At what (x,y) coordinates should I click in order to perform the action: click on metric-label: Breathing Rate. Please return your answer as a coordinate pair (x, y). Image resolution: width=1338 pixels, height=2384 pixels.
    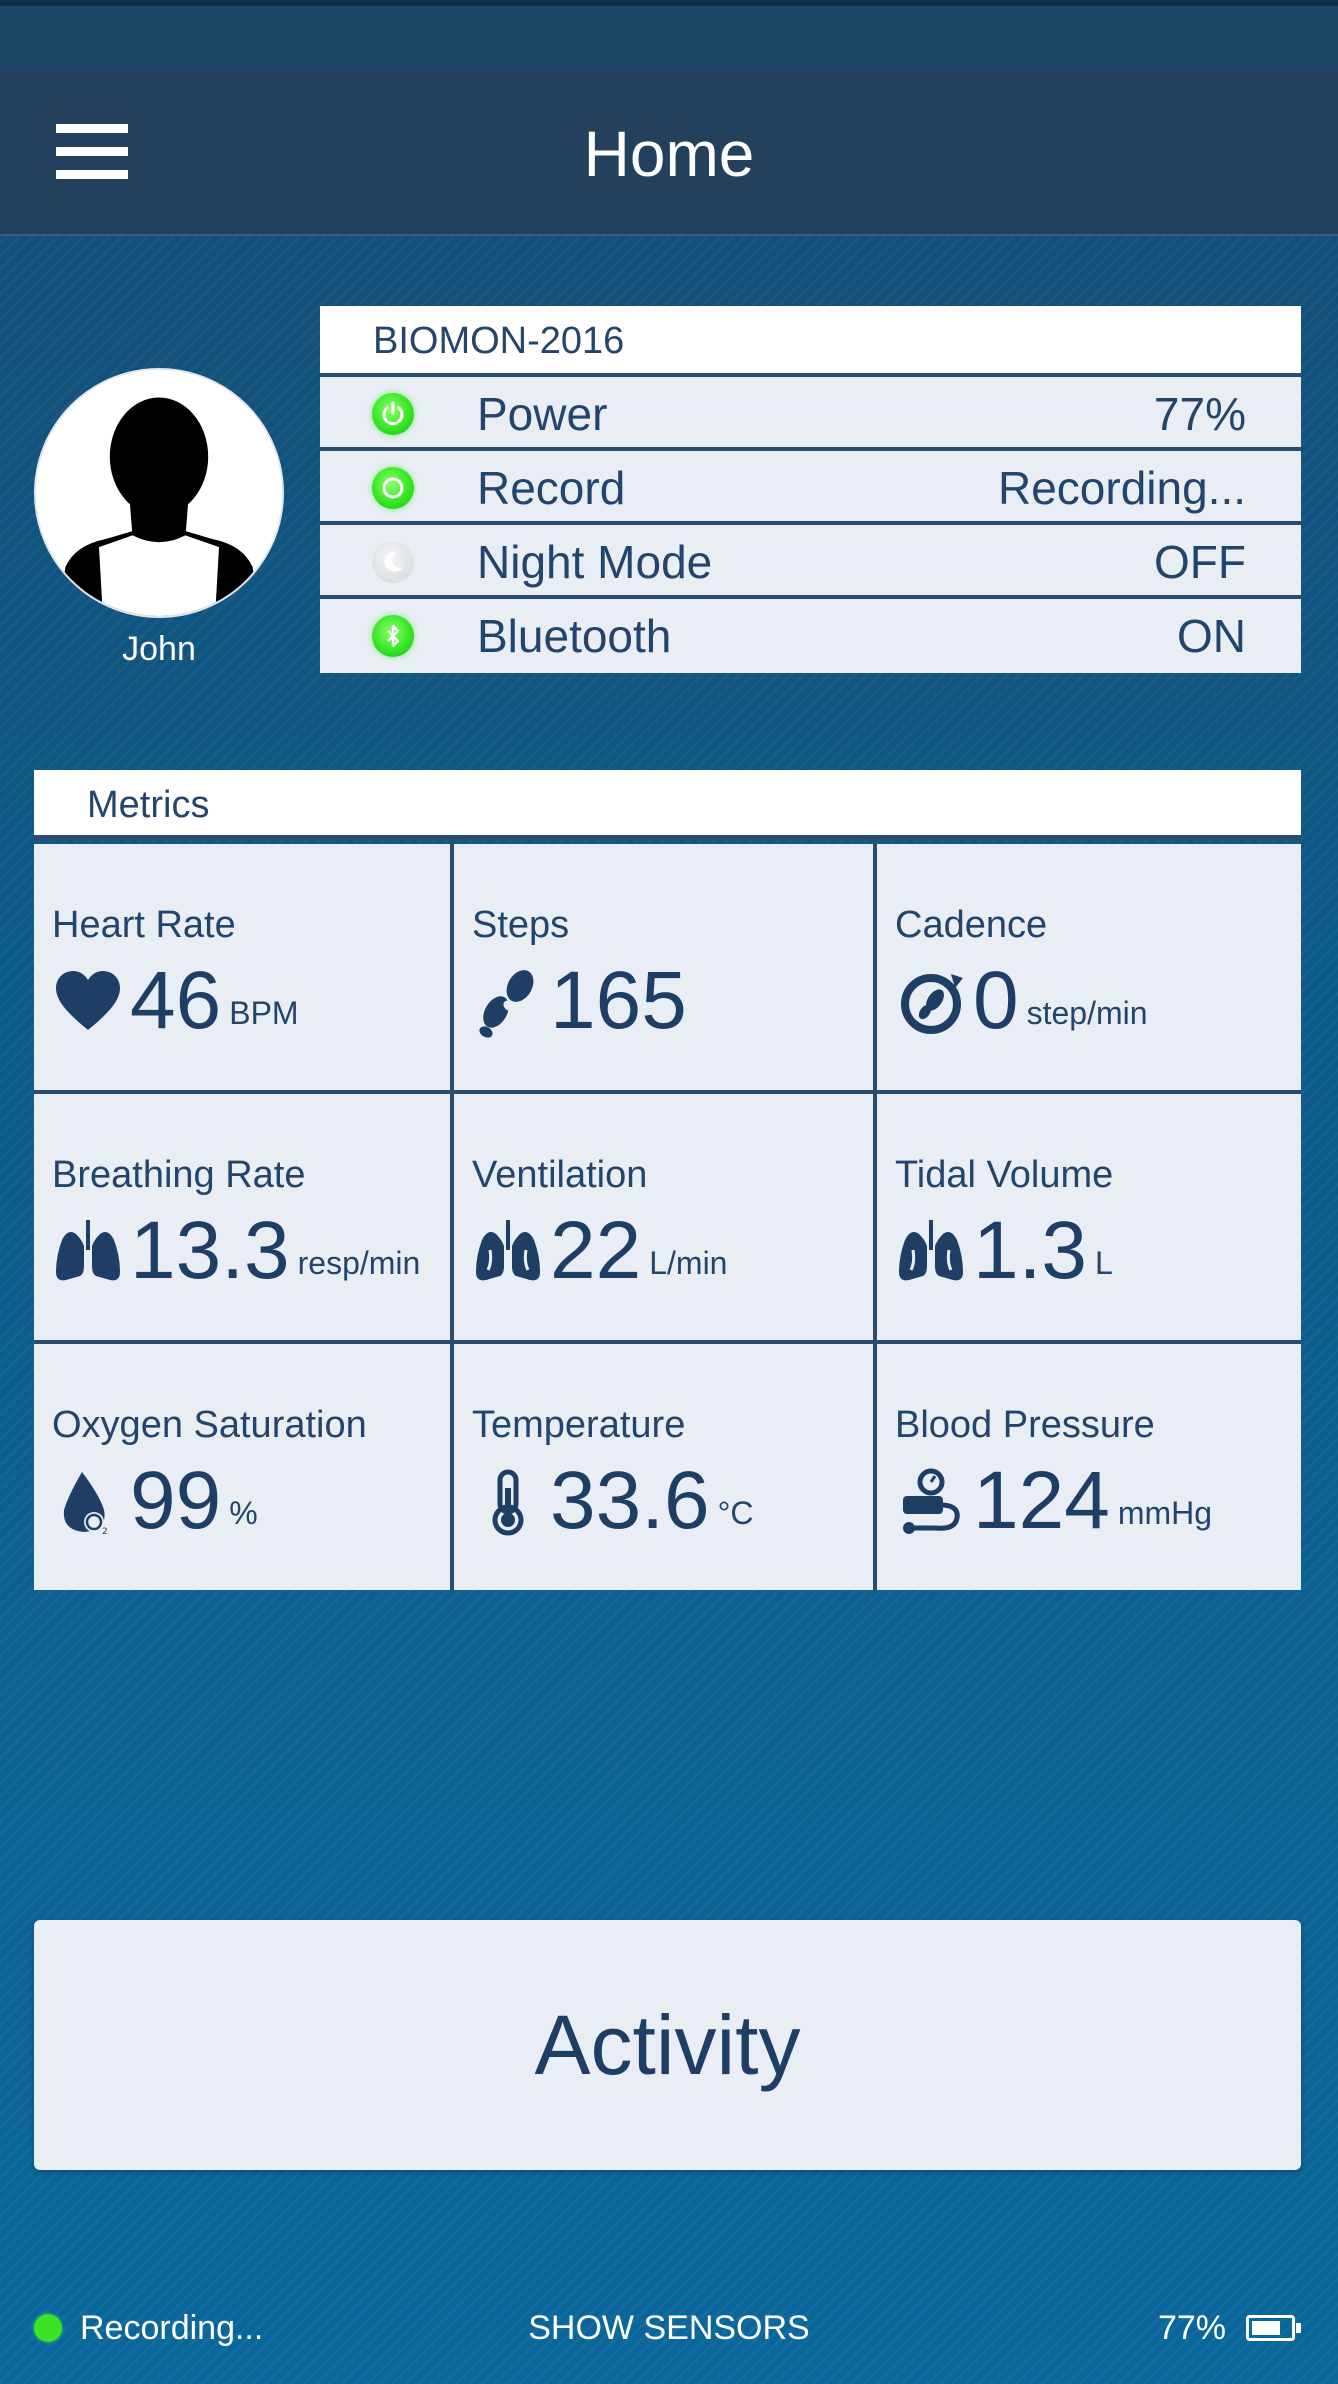
    Looking at the image, I should click on (179, 1175).